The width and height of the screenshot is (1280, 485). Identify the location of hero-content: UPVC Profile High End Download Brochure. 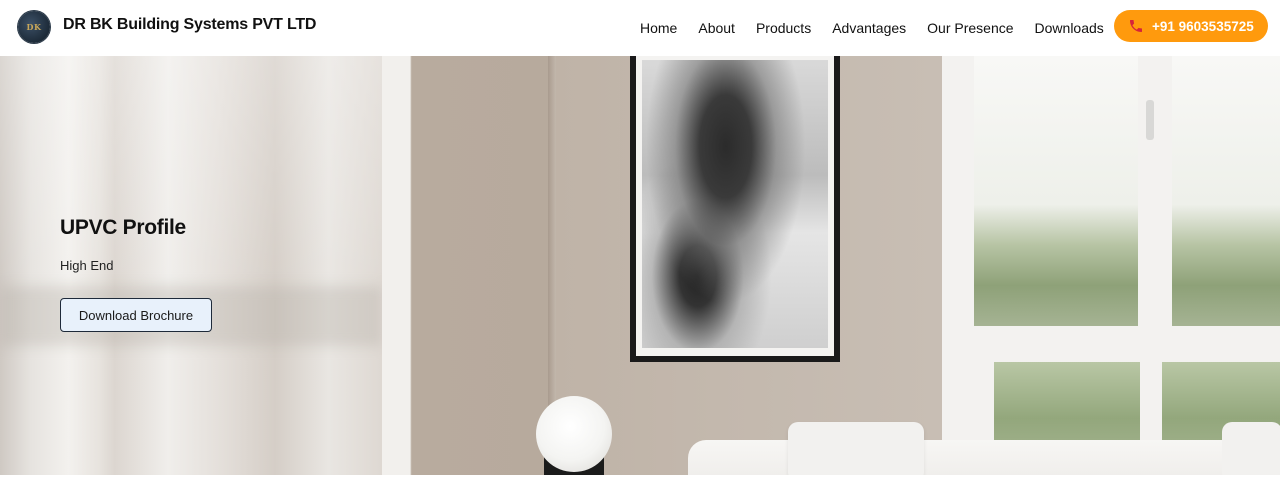
(136, 274).